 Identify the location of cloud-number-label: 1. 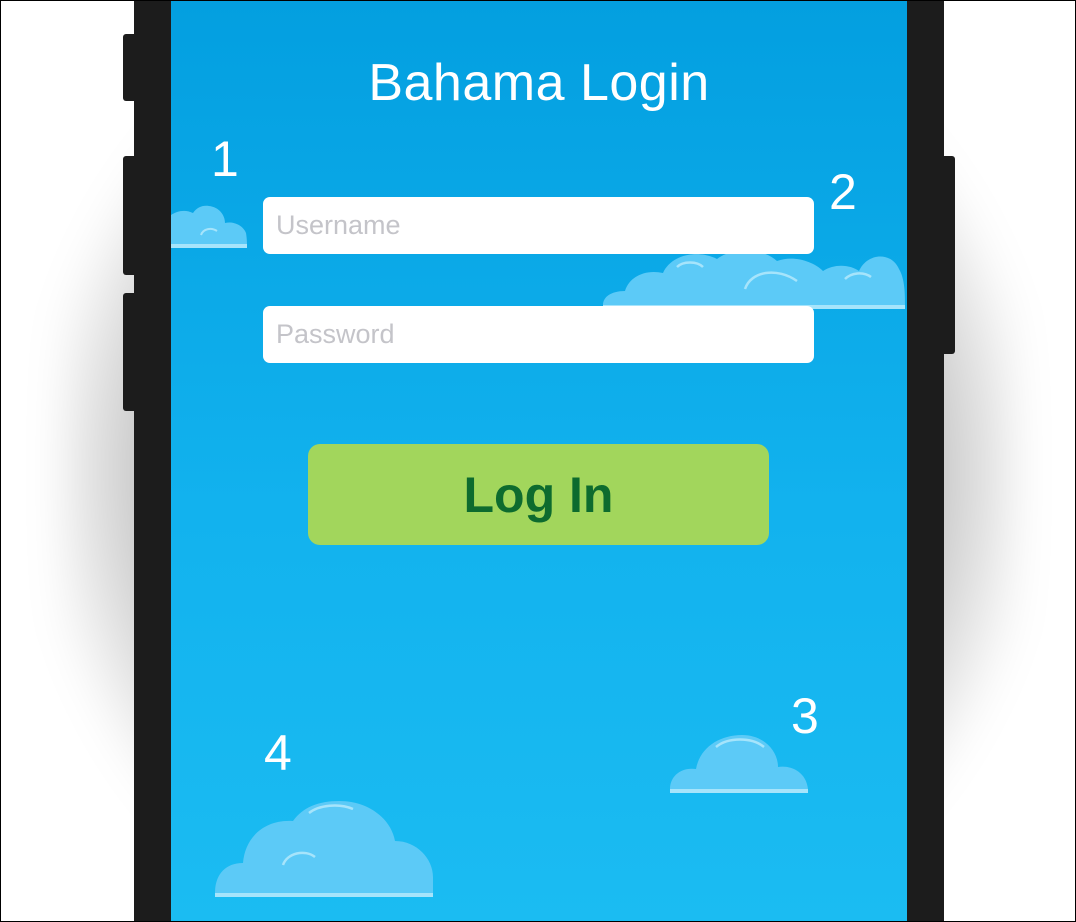
(225, 159).